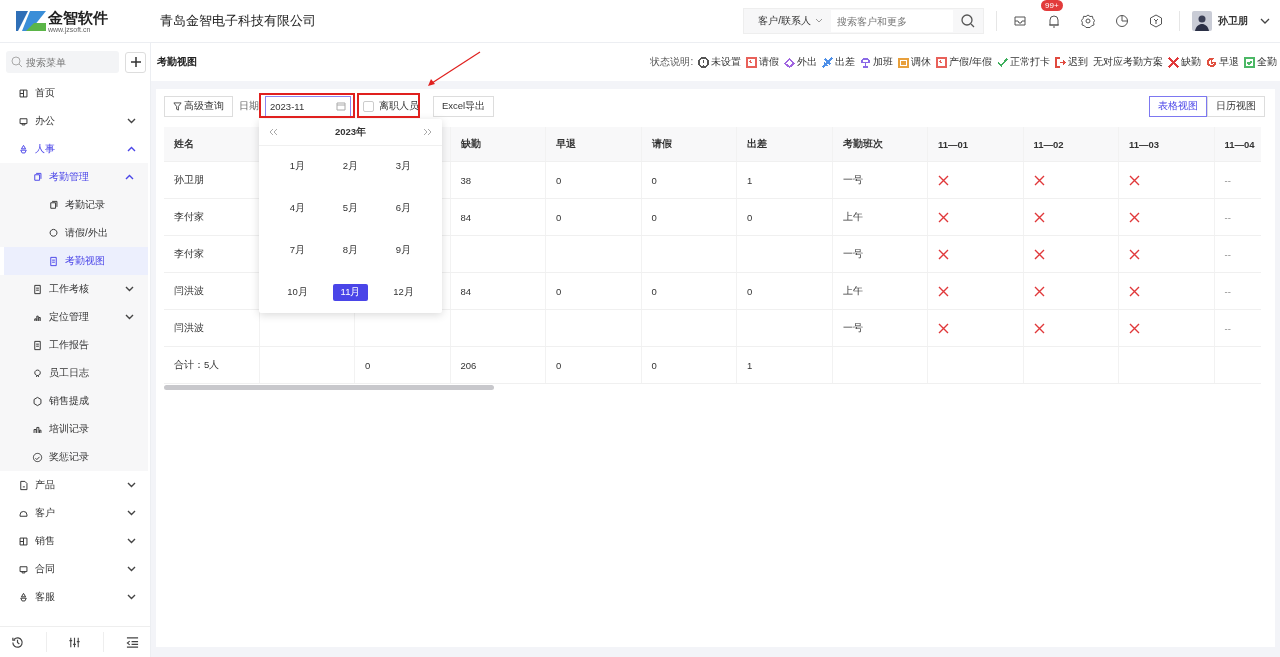 The width and height of the screenshot is (1280, 657). Describe the element at coordinates (757, 144) in the screenshot. I see `column-header: 出差` at that location.